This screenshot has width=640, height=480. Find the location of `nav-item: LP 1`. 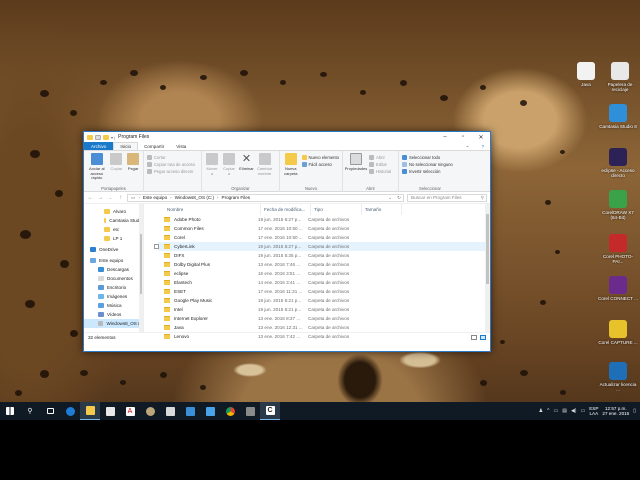

nav-item: LP 1 is located at coordinates (113, 238).